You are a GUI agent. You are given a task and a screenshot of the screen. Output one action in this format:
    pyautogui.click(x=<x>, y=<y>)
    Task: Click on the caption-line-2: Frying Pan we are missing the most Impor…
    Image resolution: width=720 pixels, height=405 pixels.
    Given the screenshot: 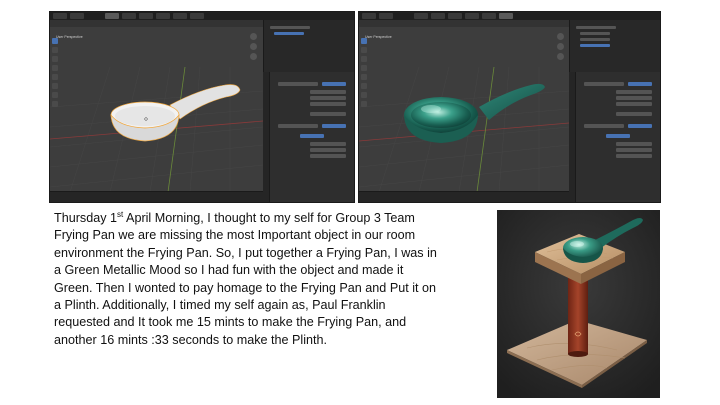 What is the action you would take?
    pyautogui.click(x=235, y=235)
    